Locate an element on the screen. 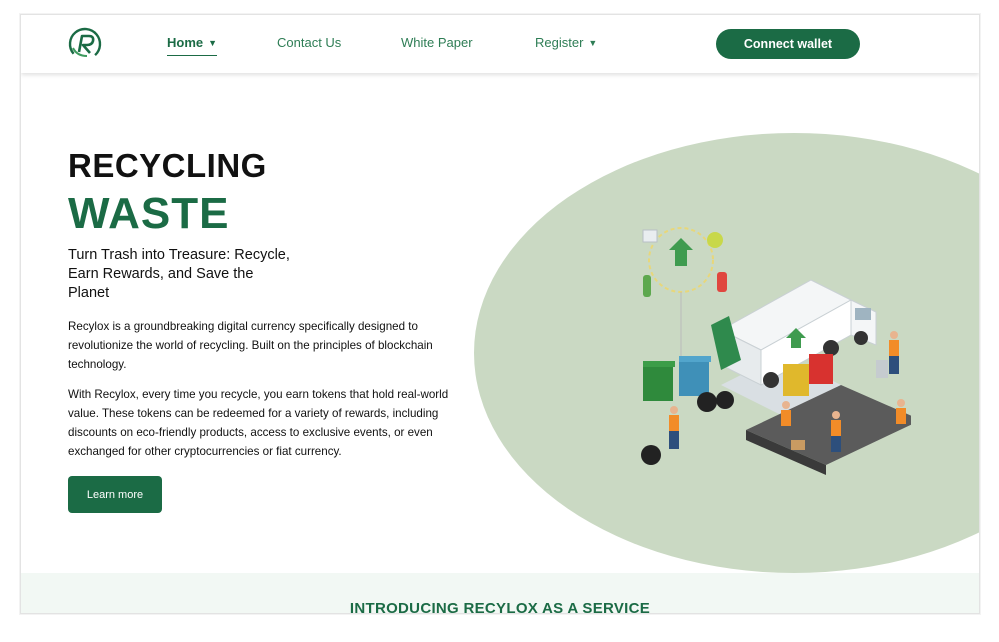  learn-more-button: Learn more is located at coordinates (115, 494).